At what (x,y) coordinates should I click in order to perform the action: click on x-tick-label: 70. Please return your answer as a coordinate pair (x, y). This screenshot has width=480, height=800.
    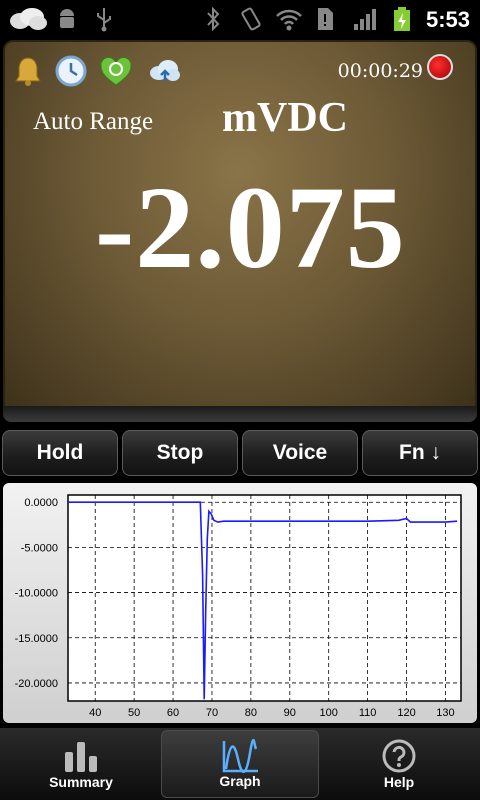
    Looking at the image, I should click on (212, 713).